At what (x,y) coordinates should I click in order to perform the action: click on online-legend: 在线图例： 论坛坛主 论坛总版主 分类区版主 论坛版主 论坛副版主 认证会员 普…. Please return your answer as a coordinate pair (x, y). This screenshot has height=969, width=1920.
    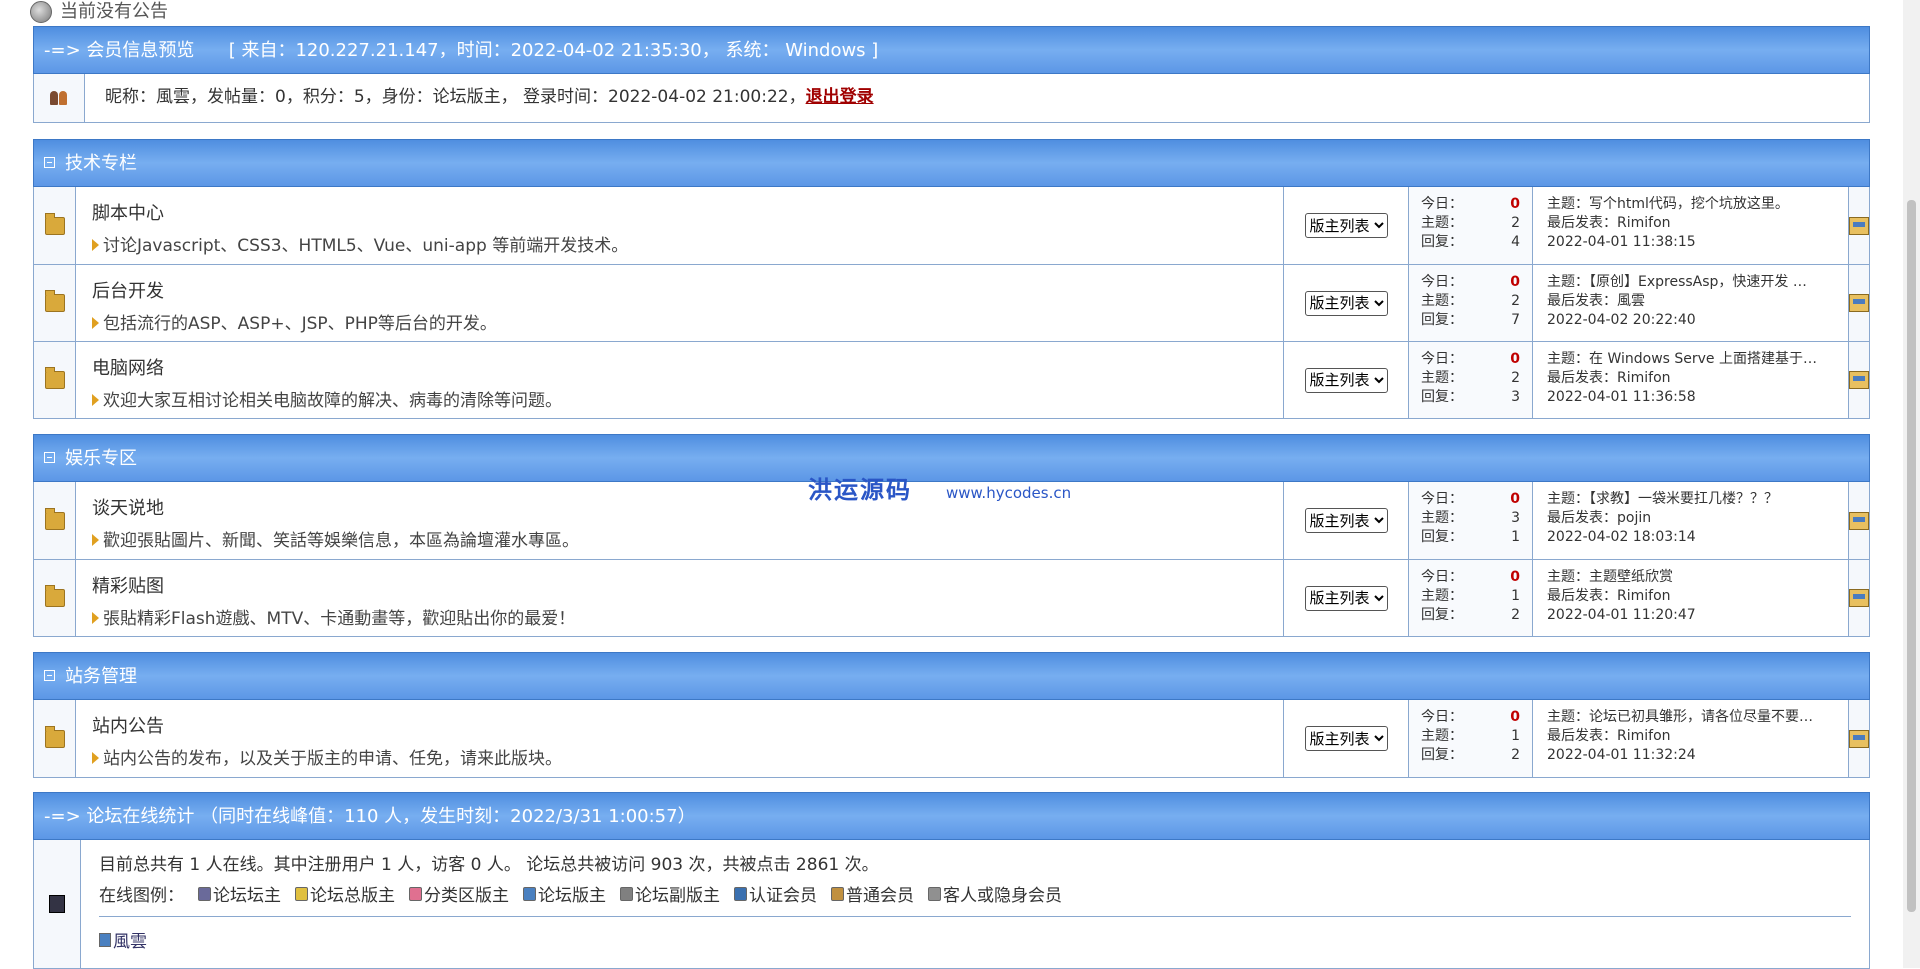
    Looking at the image, I should click on (975, 893).